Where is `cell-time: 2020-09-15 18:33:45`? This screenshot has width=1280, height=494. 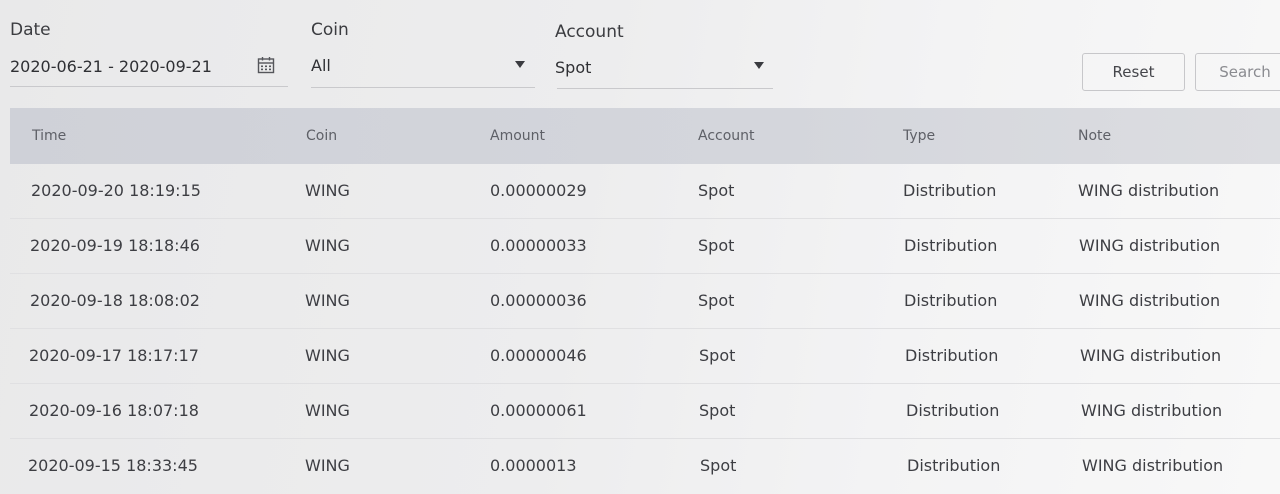 cell-time: 2020-09-15 18:33:45 is located at coordinates (113, 465).